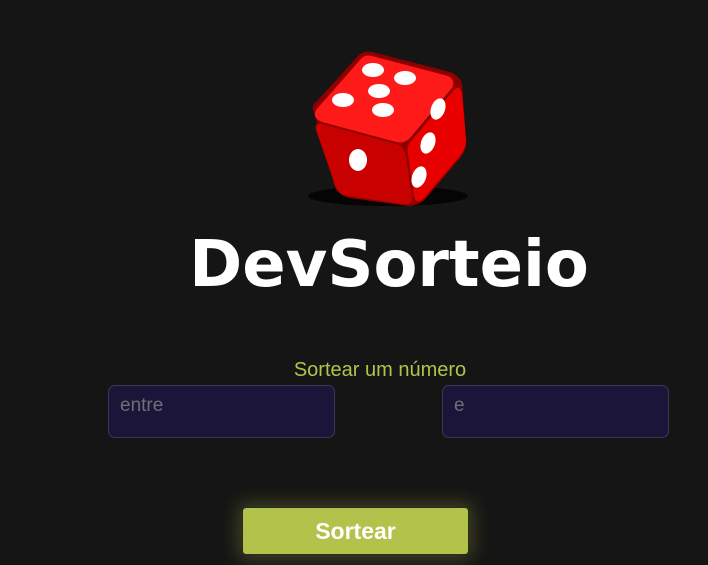 The image size is (708, 565). What do you see at coordinates (355, 531) in the screenshot?
I see `draw-button: Sortear` at bounding box center [355, 531].